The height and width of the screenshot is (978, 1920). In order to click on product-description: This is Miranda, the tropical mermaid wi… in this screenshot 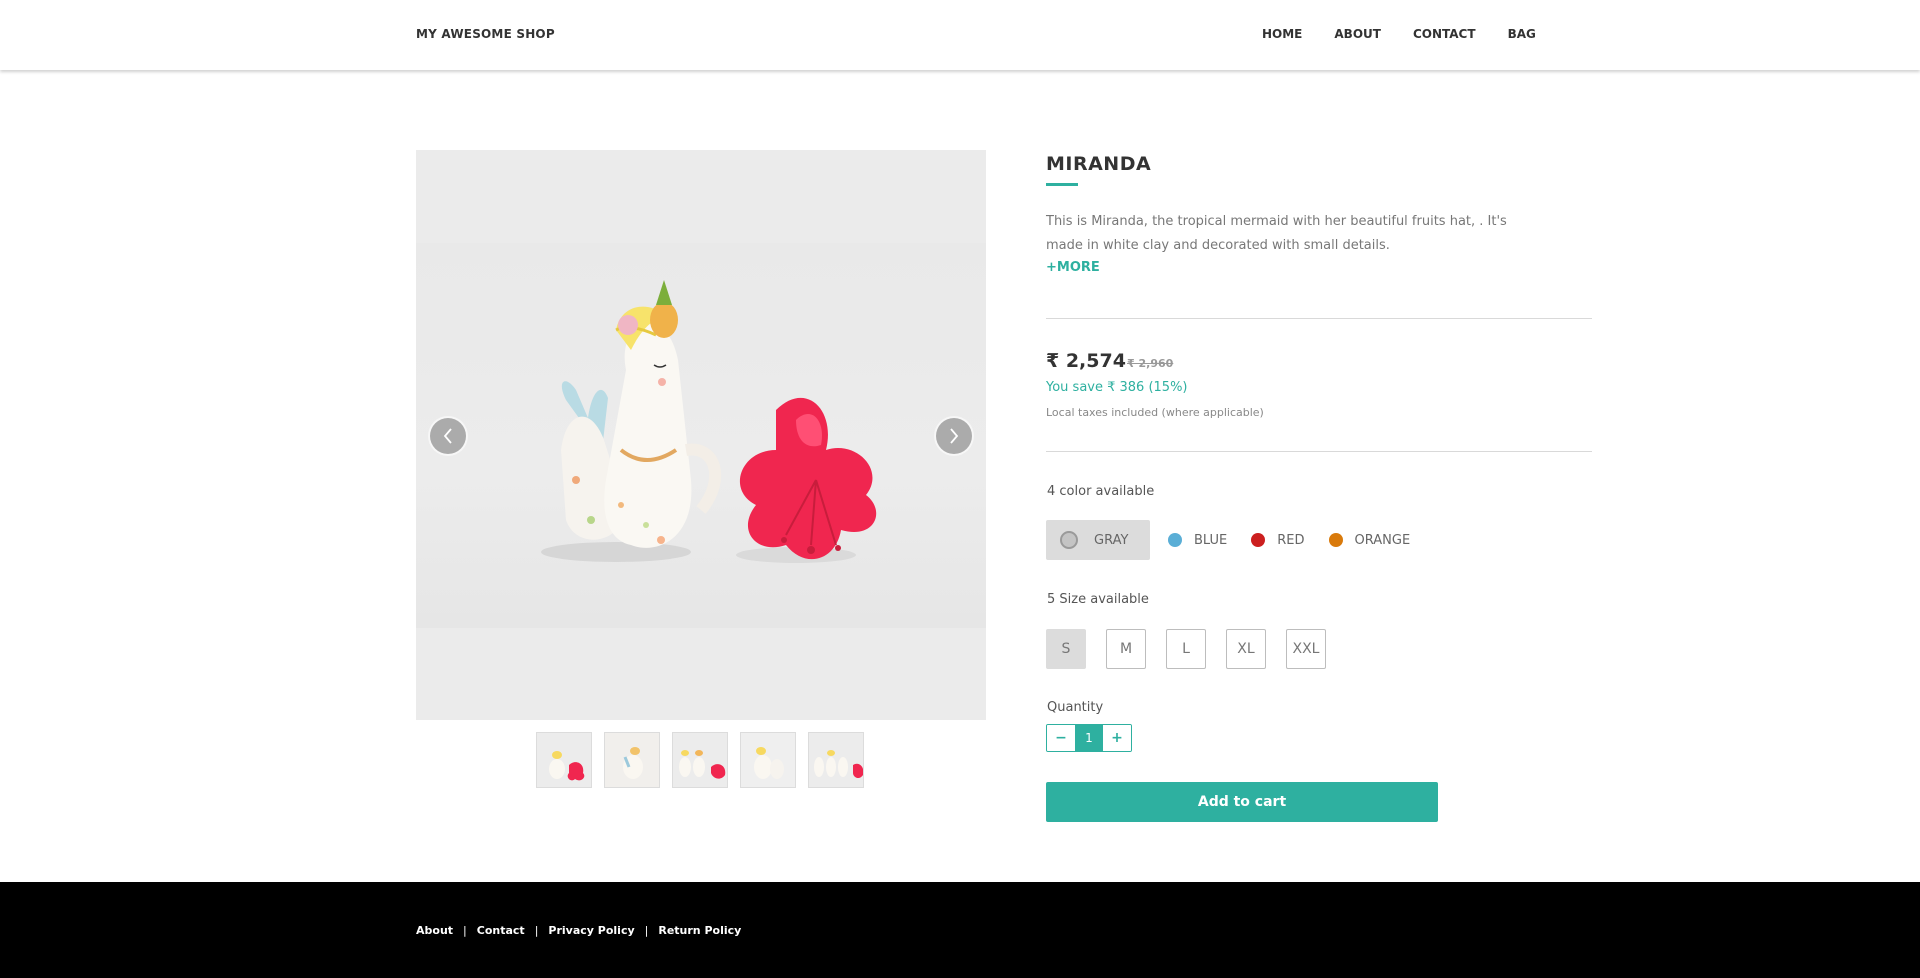, I will do `click(1276, 233)`.